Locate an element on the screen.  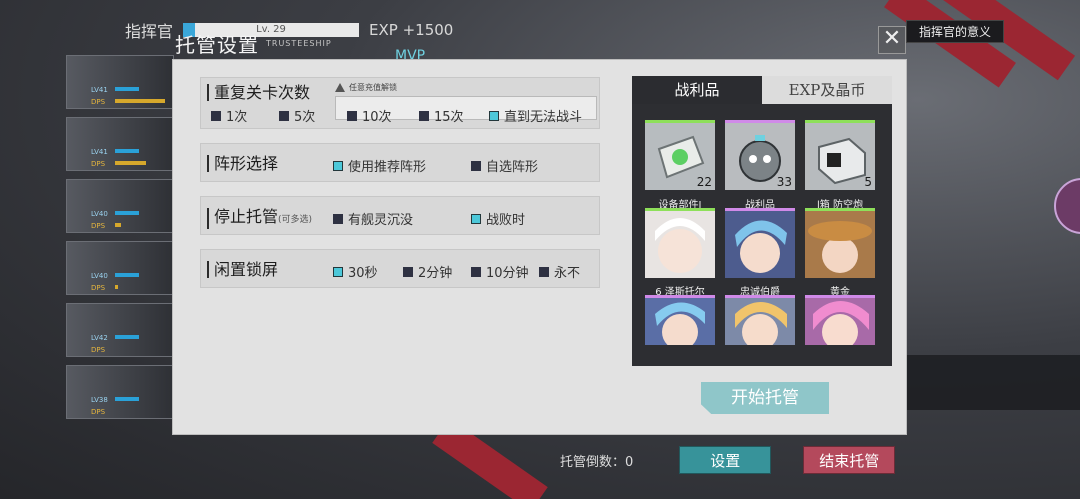
idle-2min: 2分钟 is located at coordinates (427, 271).